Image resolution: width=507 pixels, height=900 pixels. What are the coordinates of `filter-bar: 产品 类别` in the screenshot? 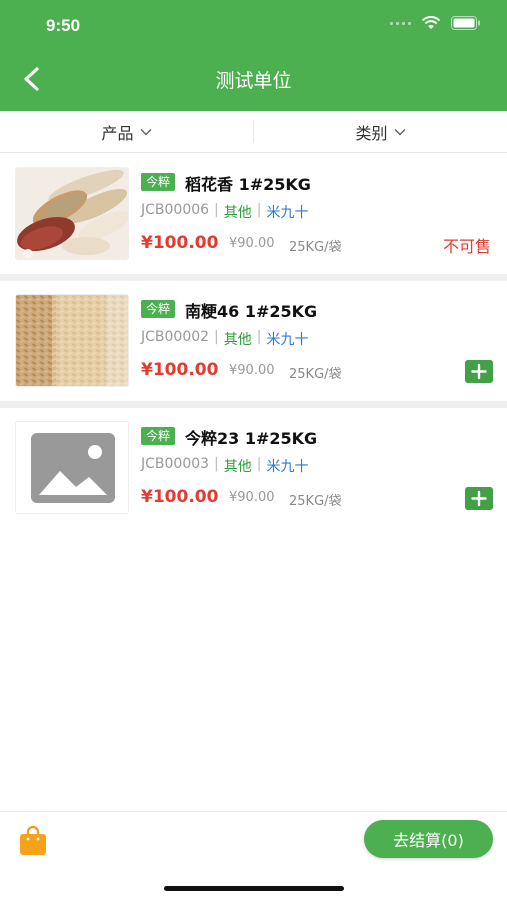 It's located at (253, 132).